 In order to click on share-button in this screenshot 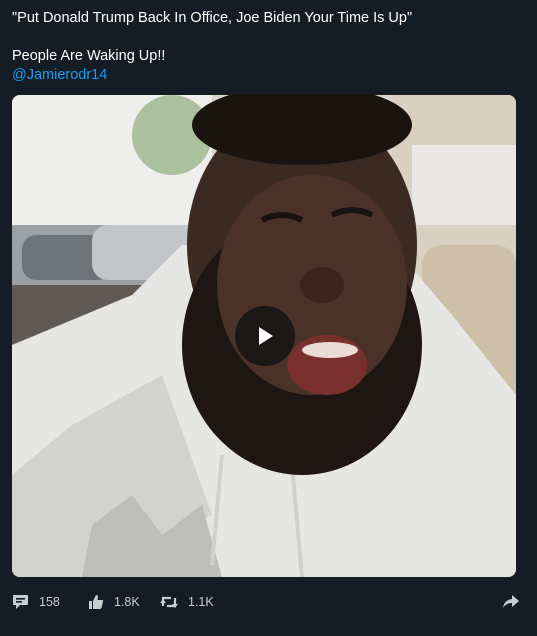, I will do `click(511, 602)`.